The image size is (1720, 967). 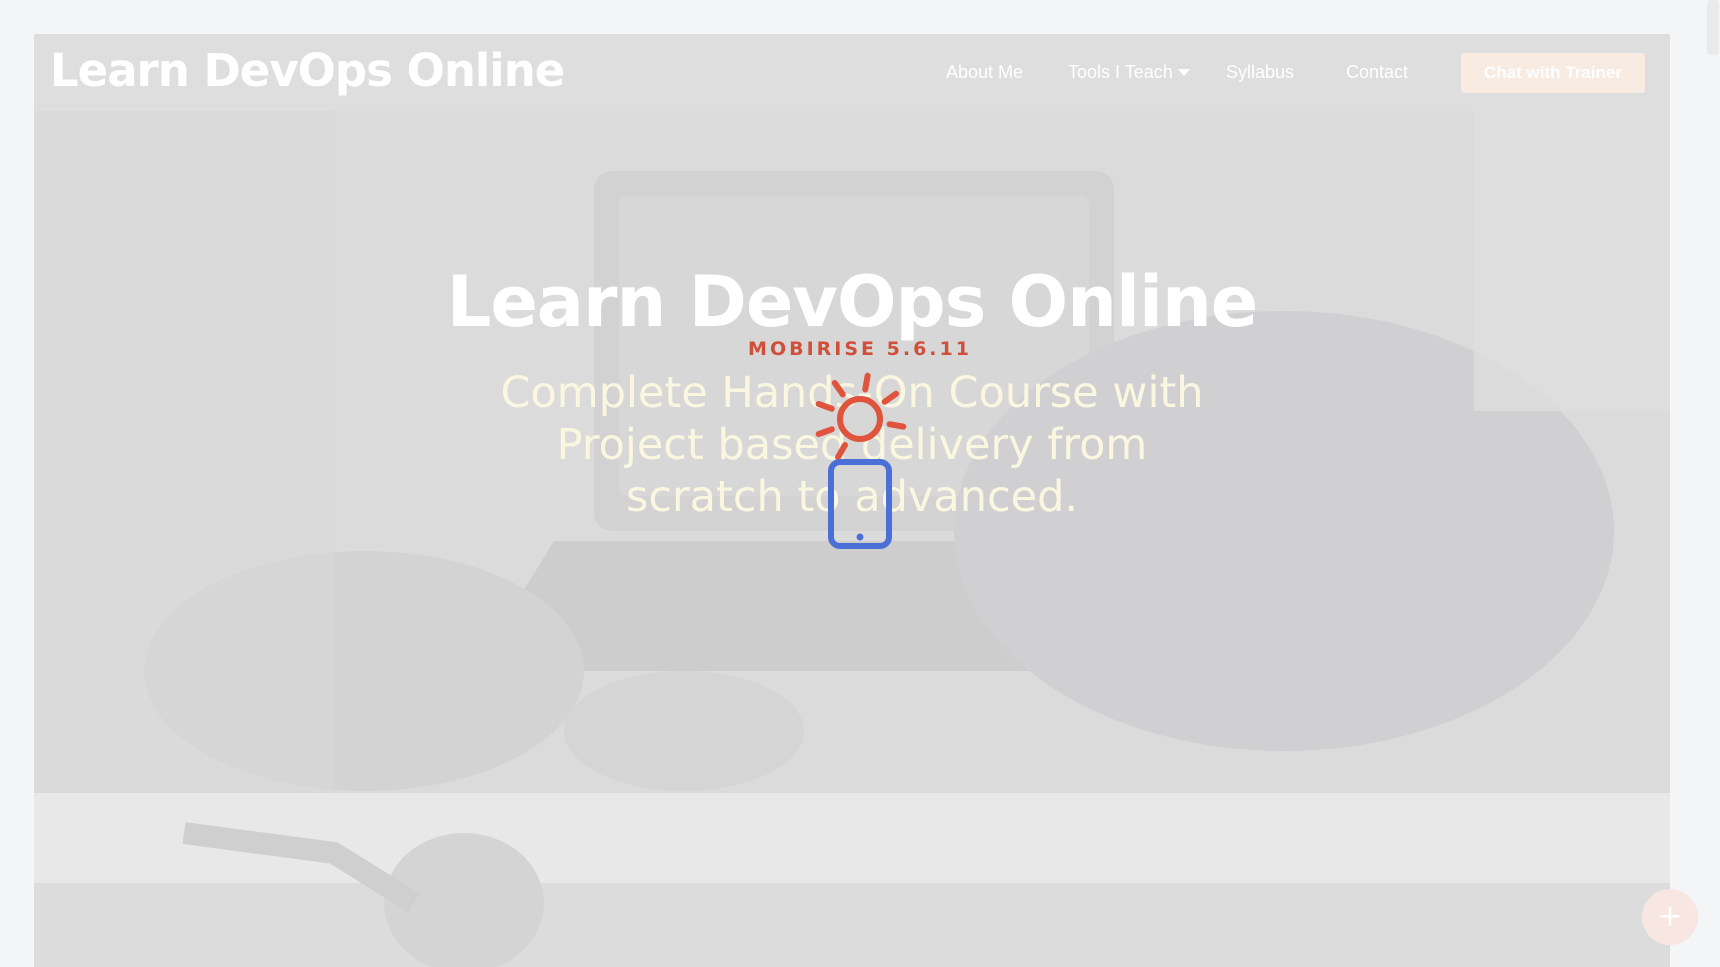 I want to click on brand-logo-link: Learn DevOps Online, so click(x=307, y=70).